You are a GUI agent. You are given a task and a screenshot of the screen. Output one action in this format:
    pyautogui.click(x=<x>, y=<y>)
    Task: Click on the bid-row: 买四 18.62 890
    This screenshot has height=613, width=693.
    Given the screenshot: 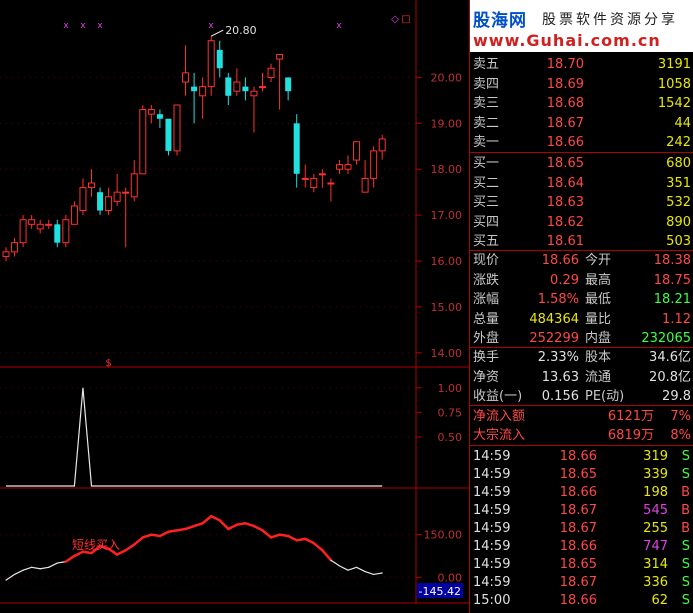 What is the action you would take?
    pyautogui.click(x=581, y=222)
    